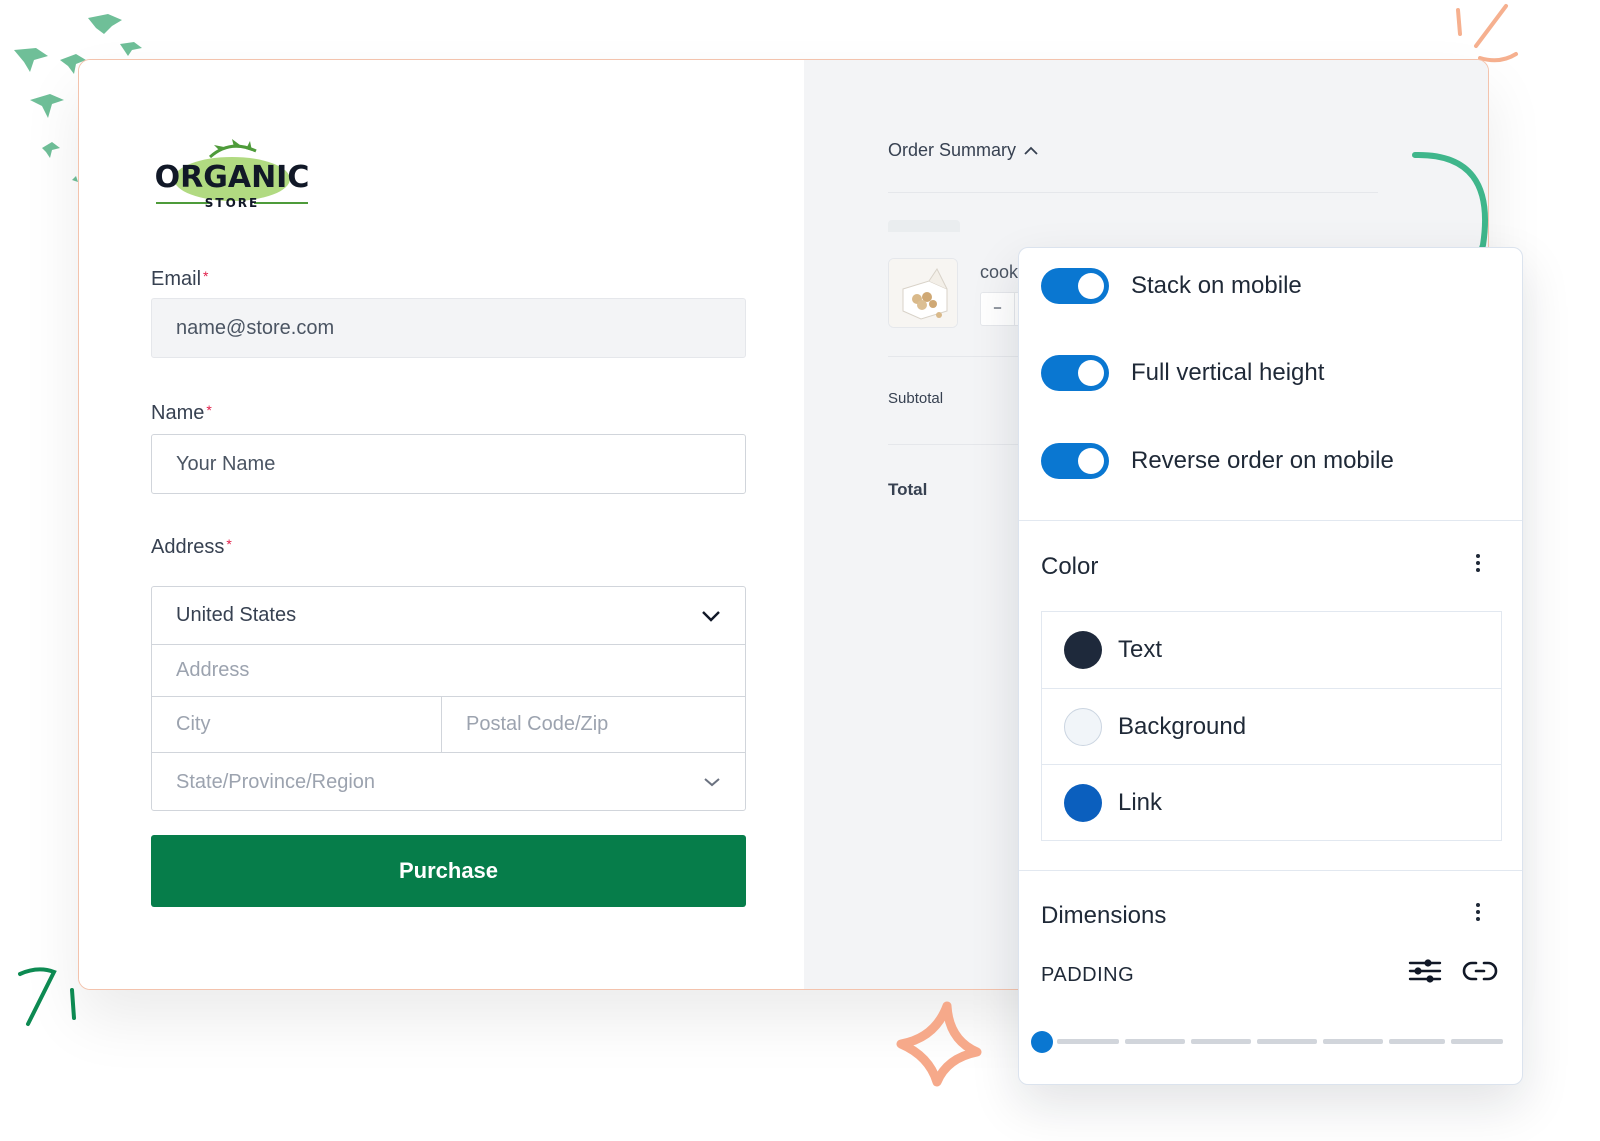  Describe the element at coordinates (226, 463) in the screenshot. I see `name-placeholder: Your Name` at that location.